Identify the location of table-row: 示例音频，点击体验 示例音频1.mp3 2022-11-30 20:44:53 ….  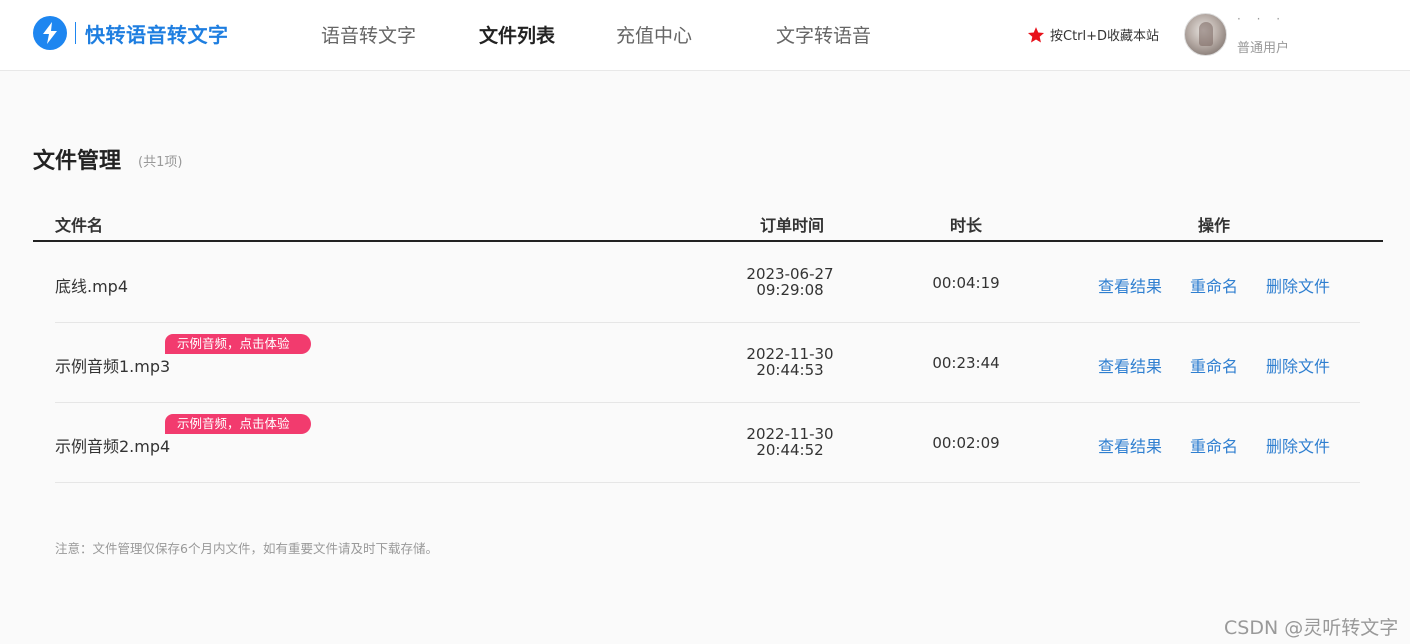
(707, 363).